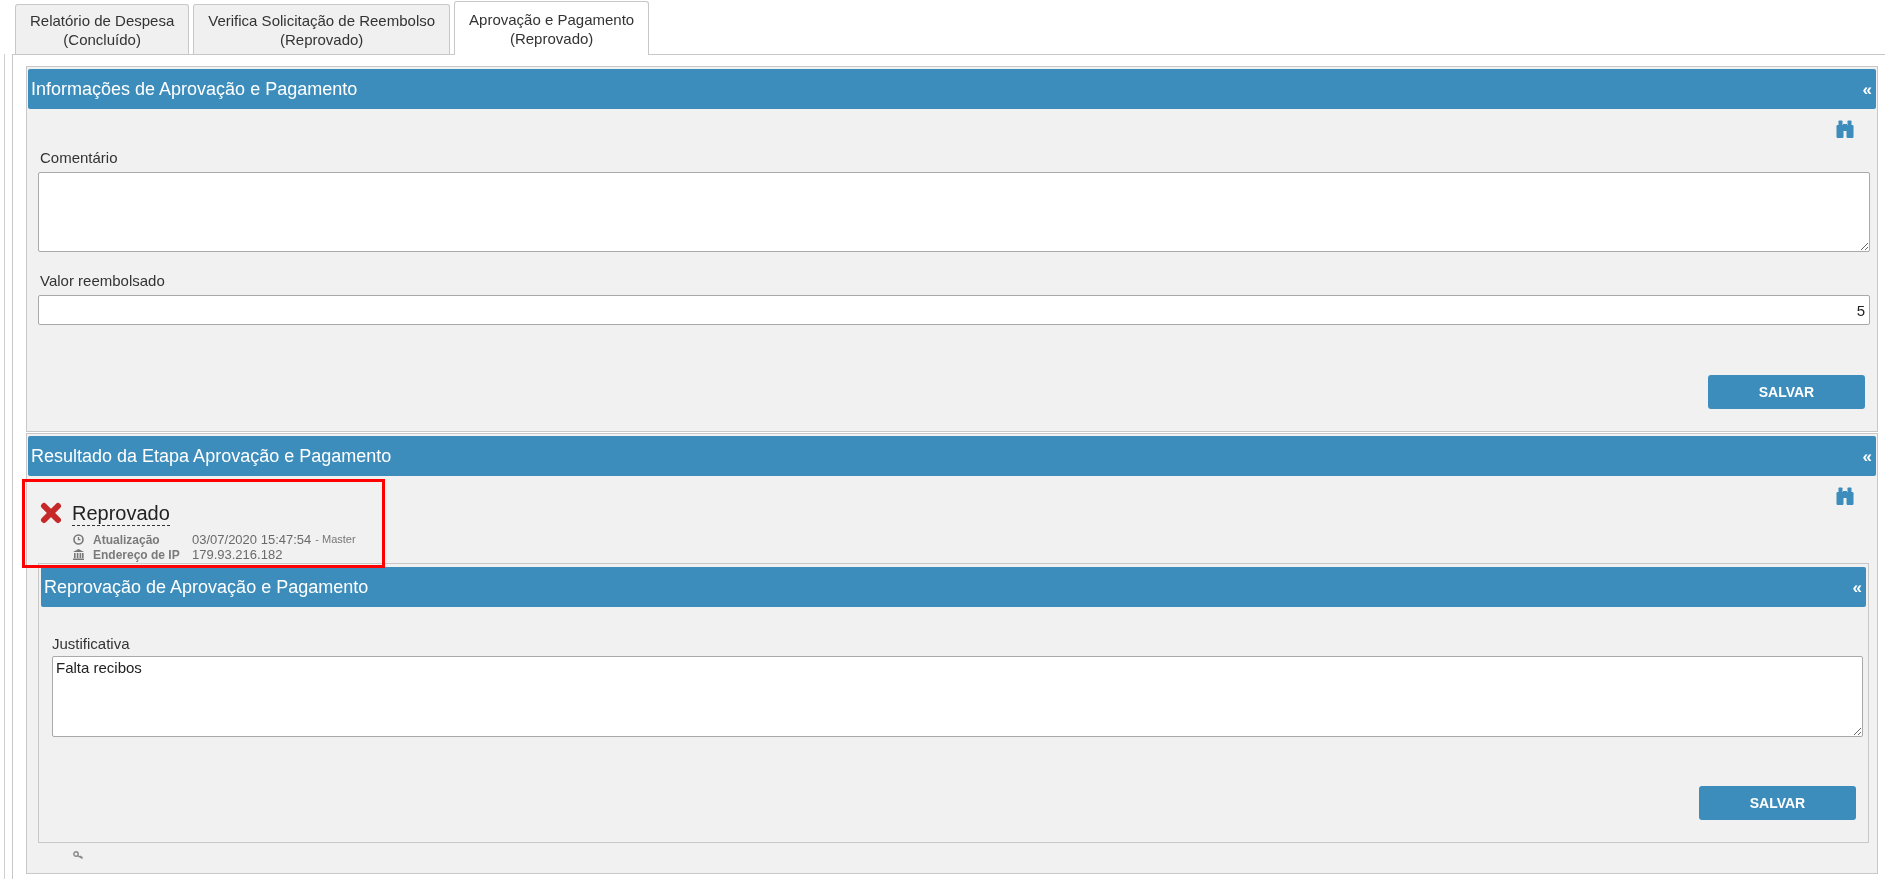 This screenshot has width=1885, height=879. What do you see at coordinates (194, 89) in the screenshot?
I see `section-title: Informações de Aprovação e Pagamento` at bounding box center [194, 89].